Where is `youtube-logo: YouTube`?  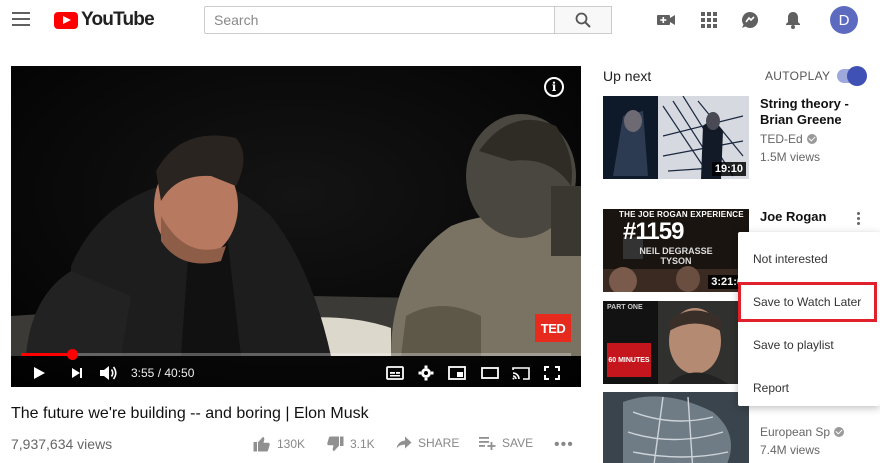
youtube-logo: YouTube is located at coordinates (104, 20).